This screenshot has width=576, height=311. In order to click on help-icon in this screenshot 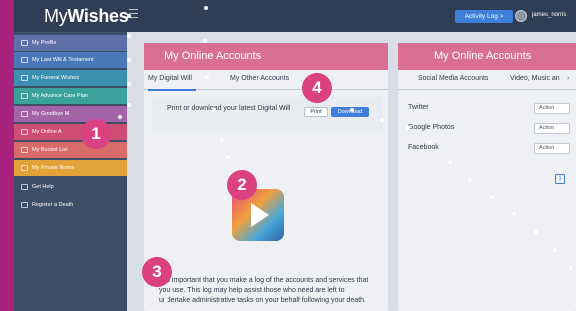, I will do `click(24, 187)`.